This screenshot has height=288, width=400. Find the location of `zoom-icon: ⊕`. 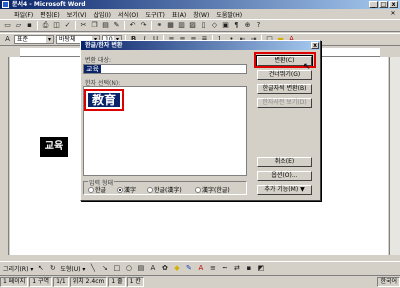

zoom-icon: ⊕ is located at coordinates (247, 25).